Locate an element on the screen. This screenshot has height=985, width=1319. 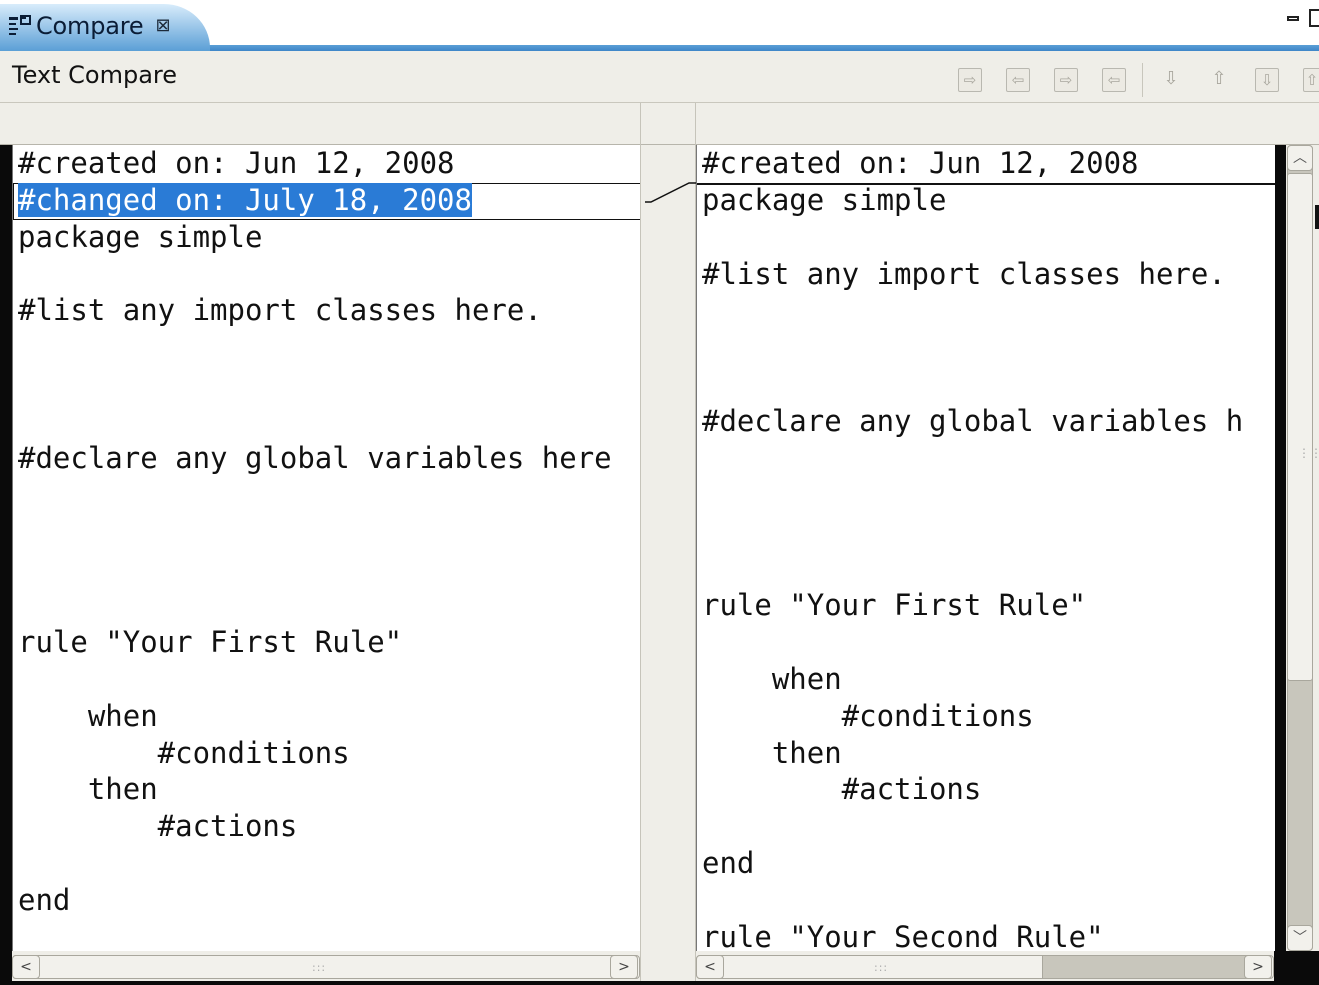
next-difference-icon: ⇩ is located at coordinates (1171, 80).